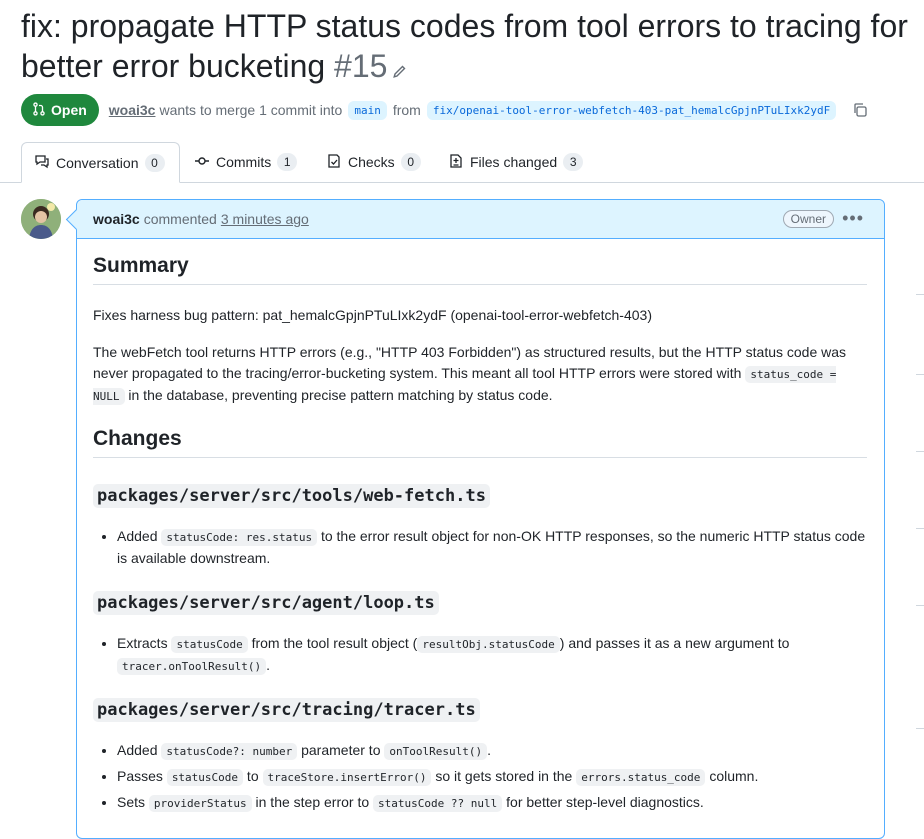  What do you see at coordinates (287, 162) in the screenshot?
I see `tab-counter: 1` at bounding box center [287, 162].